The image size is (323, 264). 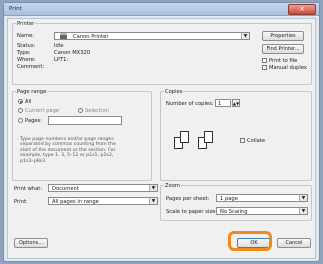 What do you see at coordinates (26, 24) in the screenshot?
I see `printer-section-label: Printer` at bounding box center [26, 24].